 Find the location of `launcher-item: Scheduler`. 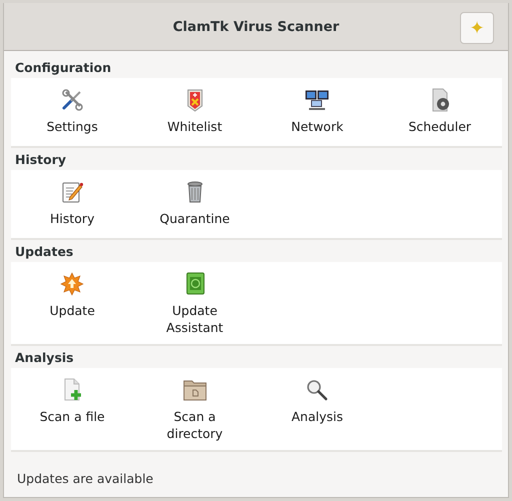

launcher-item: Scheduler is located at coordinates (439, 113).